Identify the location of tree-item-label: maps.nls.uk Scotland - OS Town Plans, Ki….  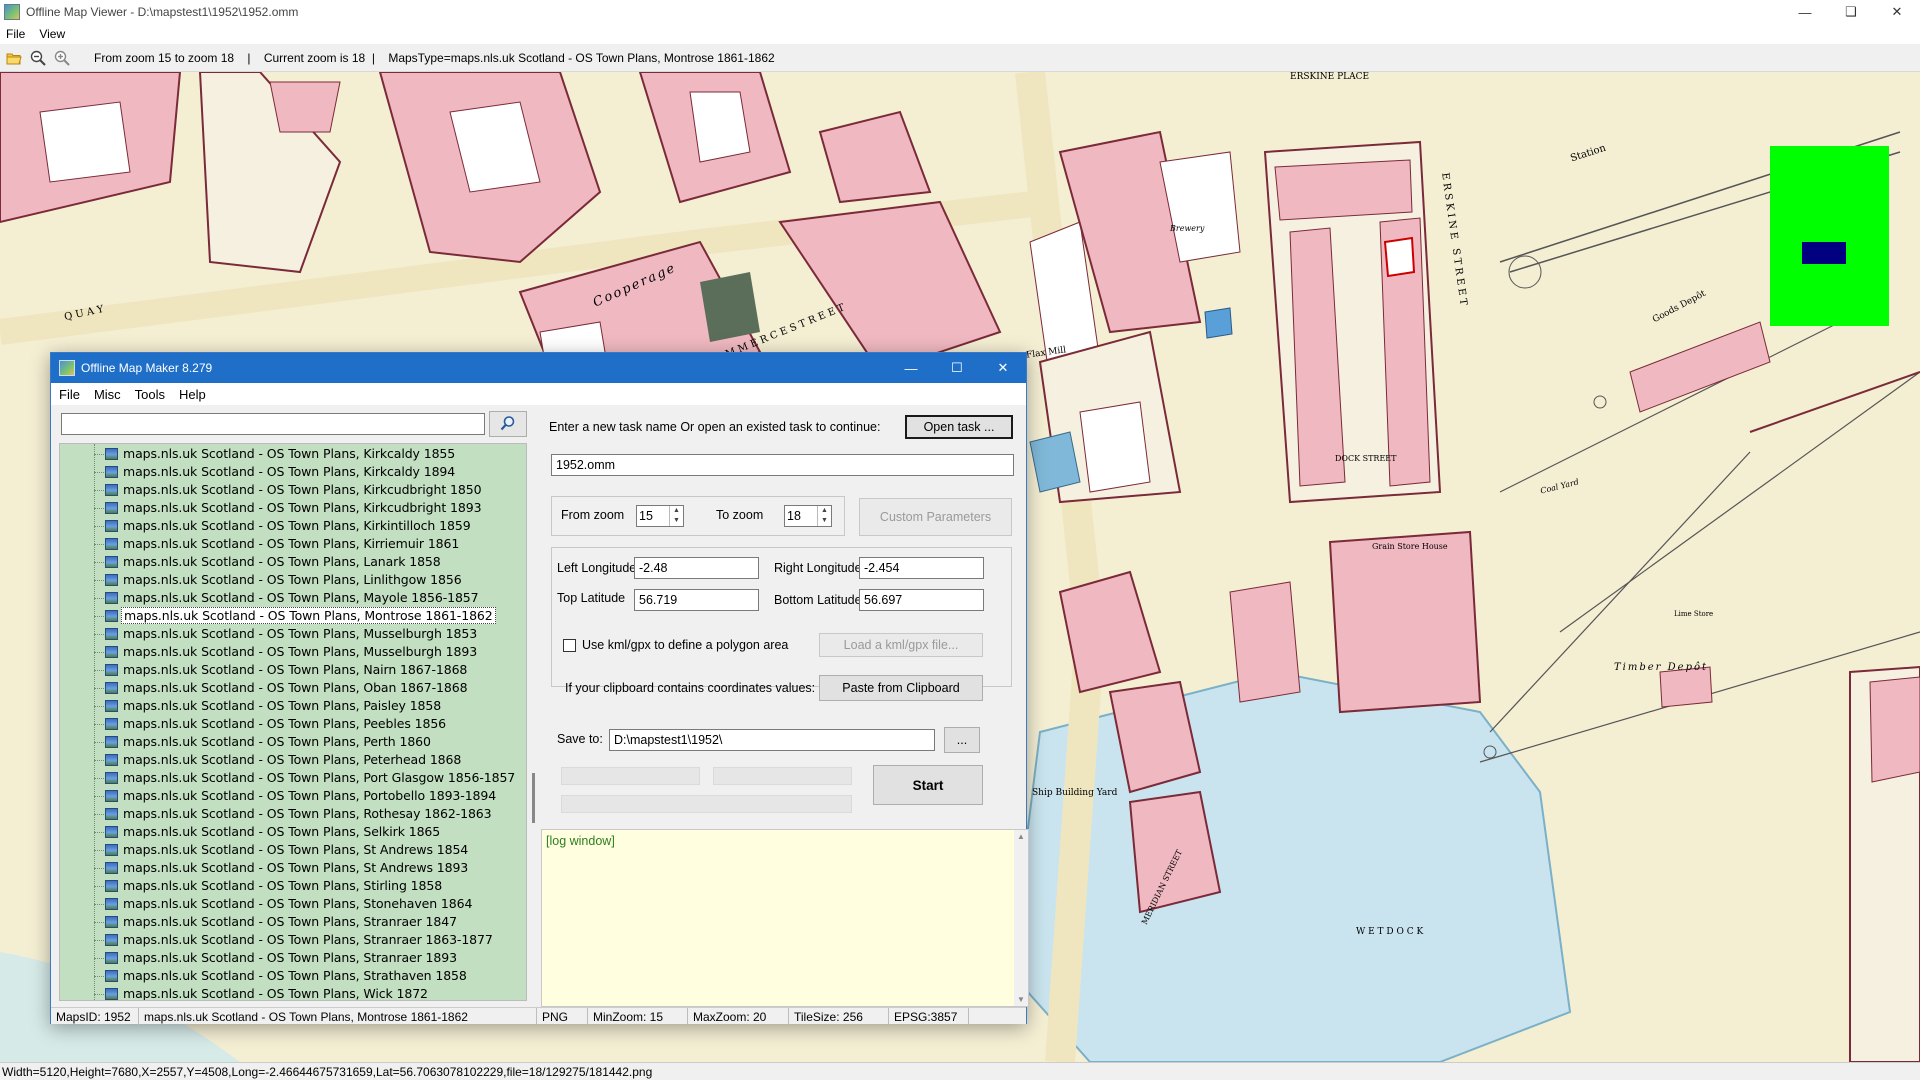
(289, 453).